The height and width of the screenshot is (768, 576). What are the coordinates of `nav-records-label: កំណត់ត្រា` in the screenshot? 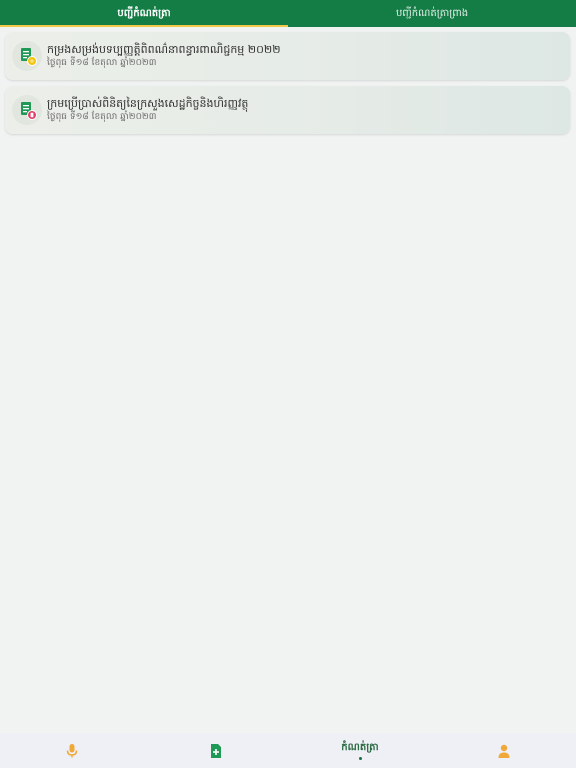 It's located at (360, 747).